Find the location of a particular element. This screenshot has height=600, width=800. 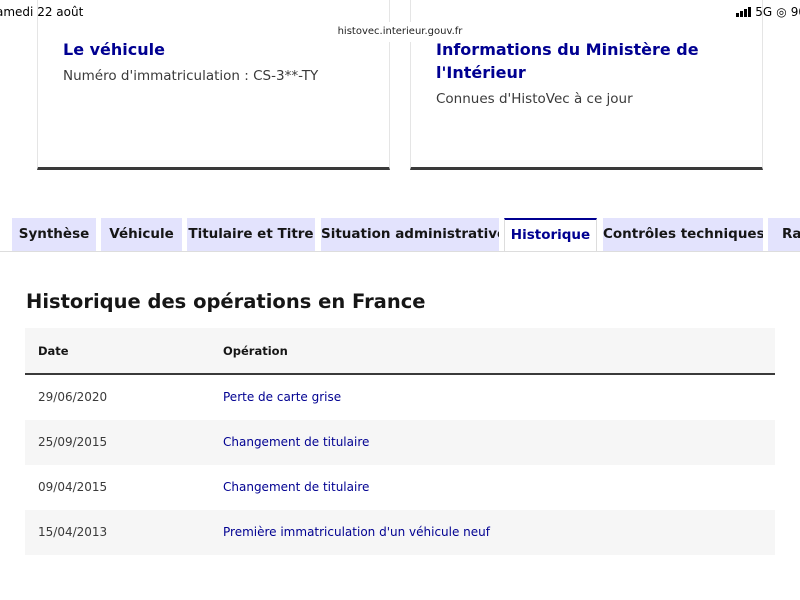

tab-situation-administrative: Situation administrative is located at coordinates (410, 234).